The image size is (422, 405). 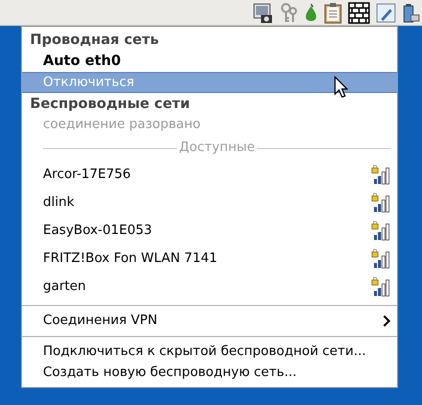 I want to click on network-item: Arcor-17E756, so click(x=209, y=175).